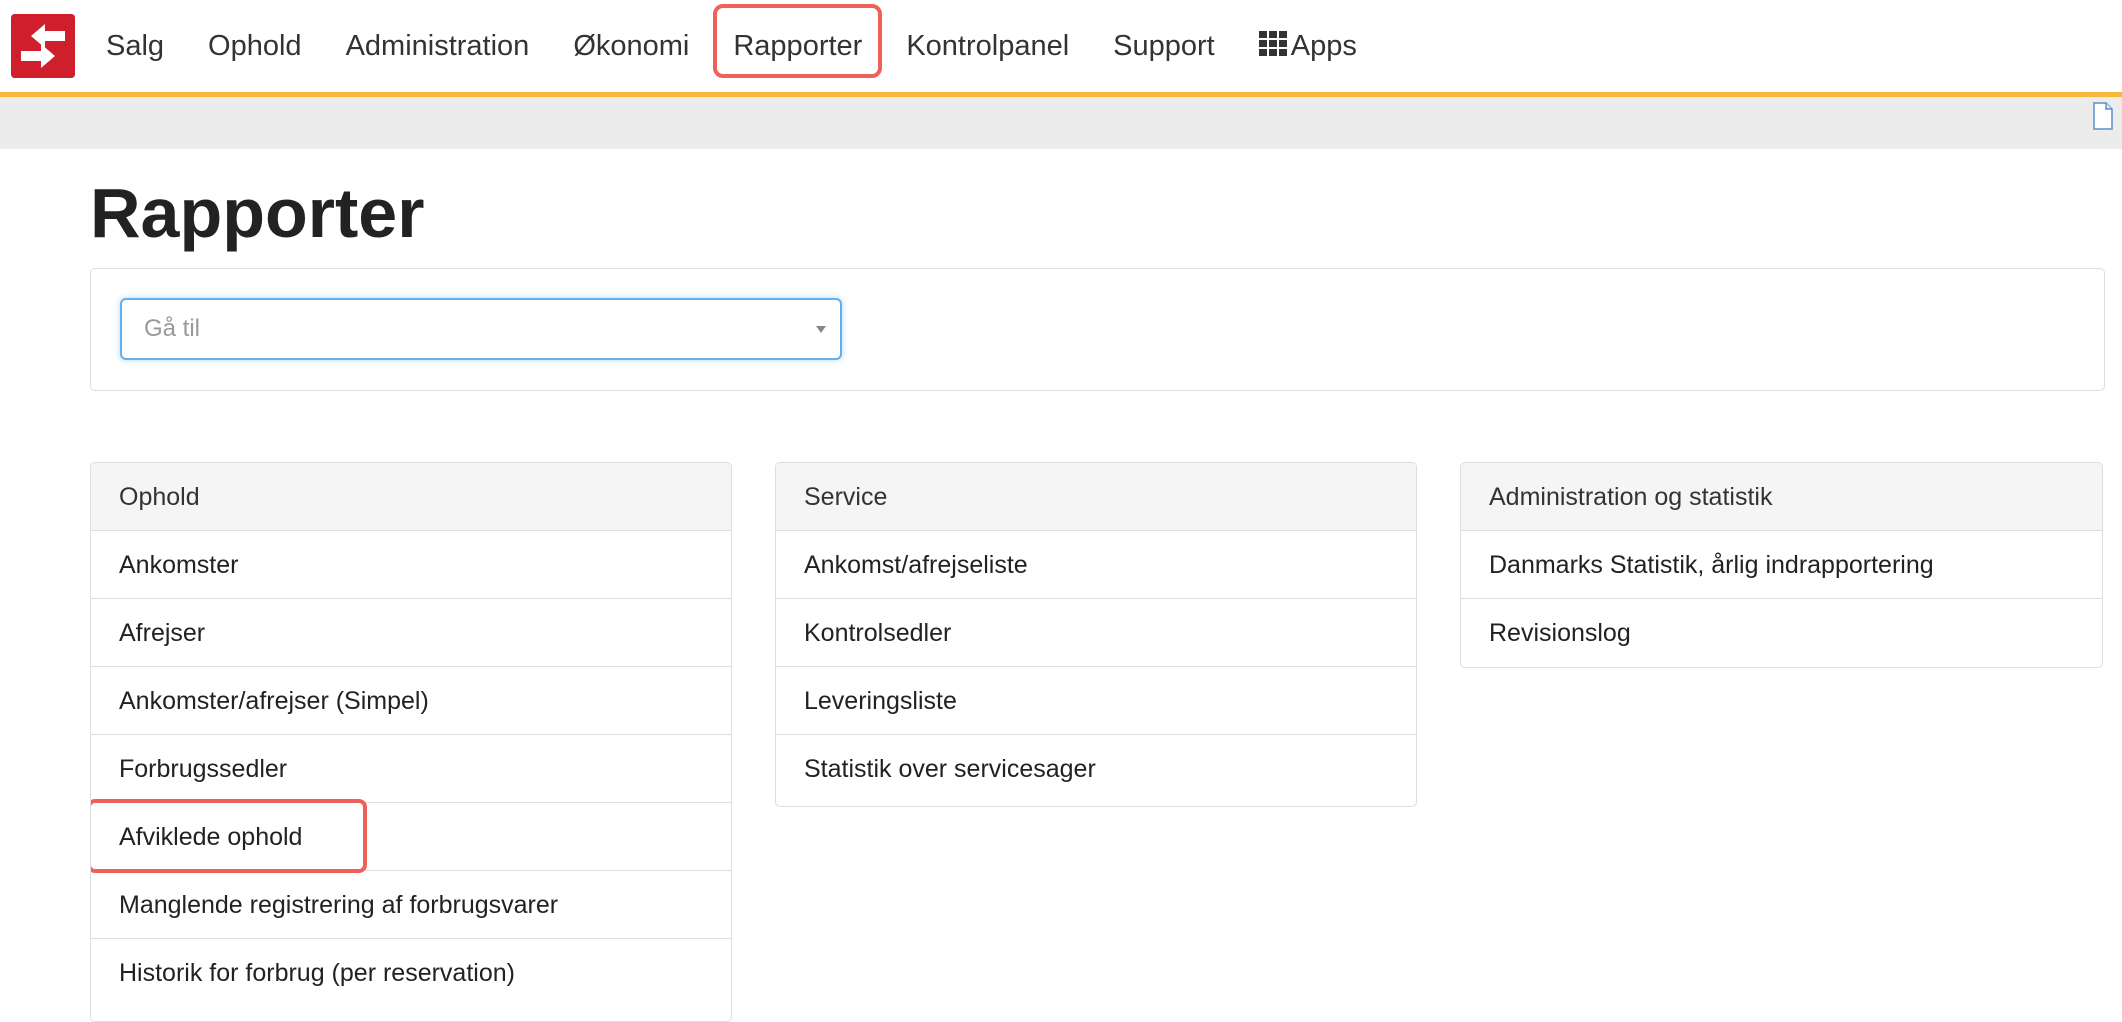  I want to click on nav-apps-label: Apps, so click(1323, 46).